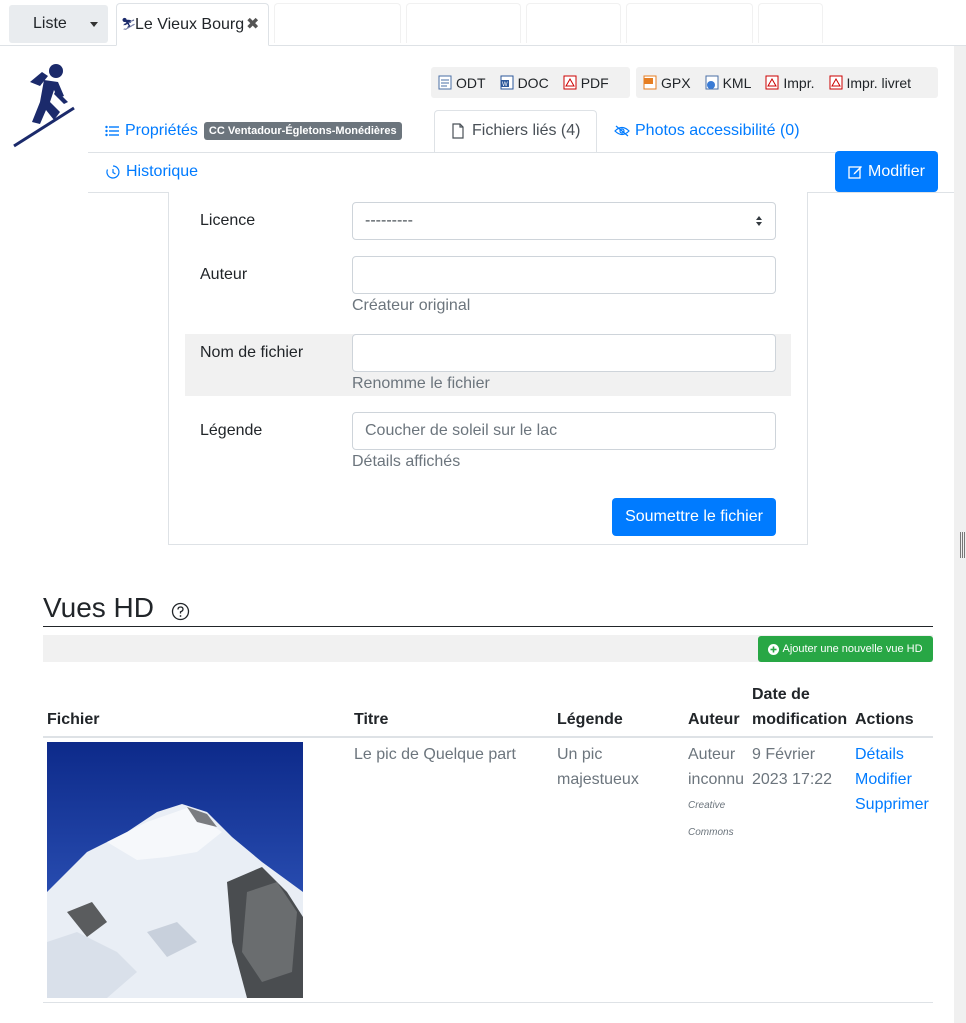  What do you see at coordinates (252, 24) in the screenshot?
I see `close-icon: ✖` at bounding box center [252, 24].